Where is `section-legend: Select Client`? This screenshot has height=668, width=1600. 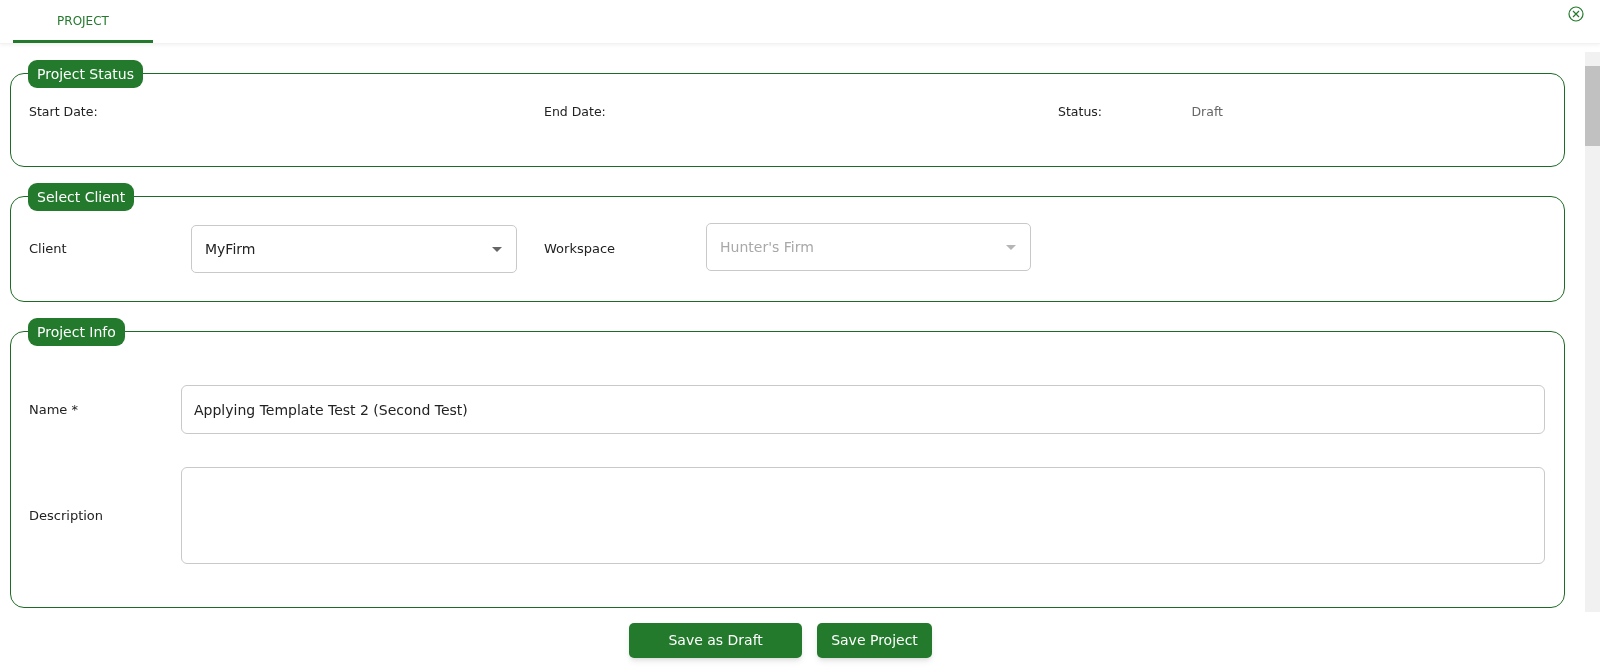
section-legend: Select Client is located at coordinates (81, 197).